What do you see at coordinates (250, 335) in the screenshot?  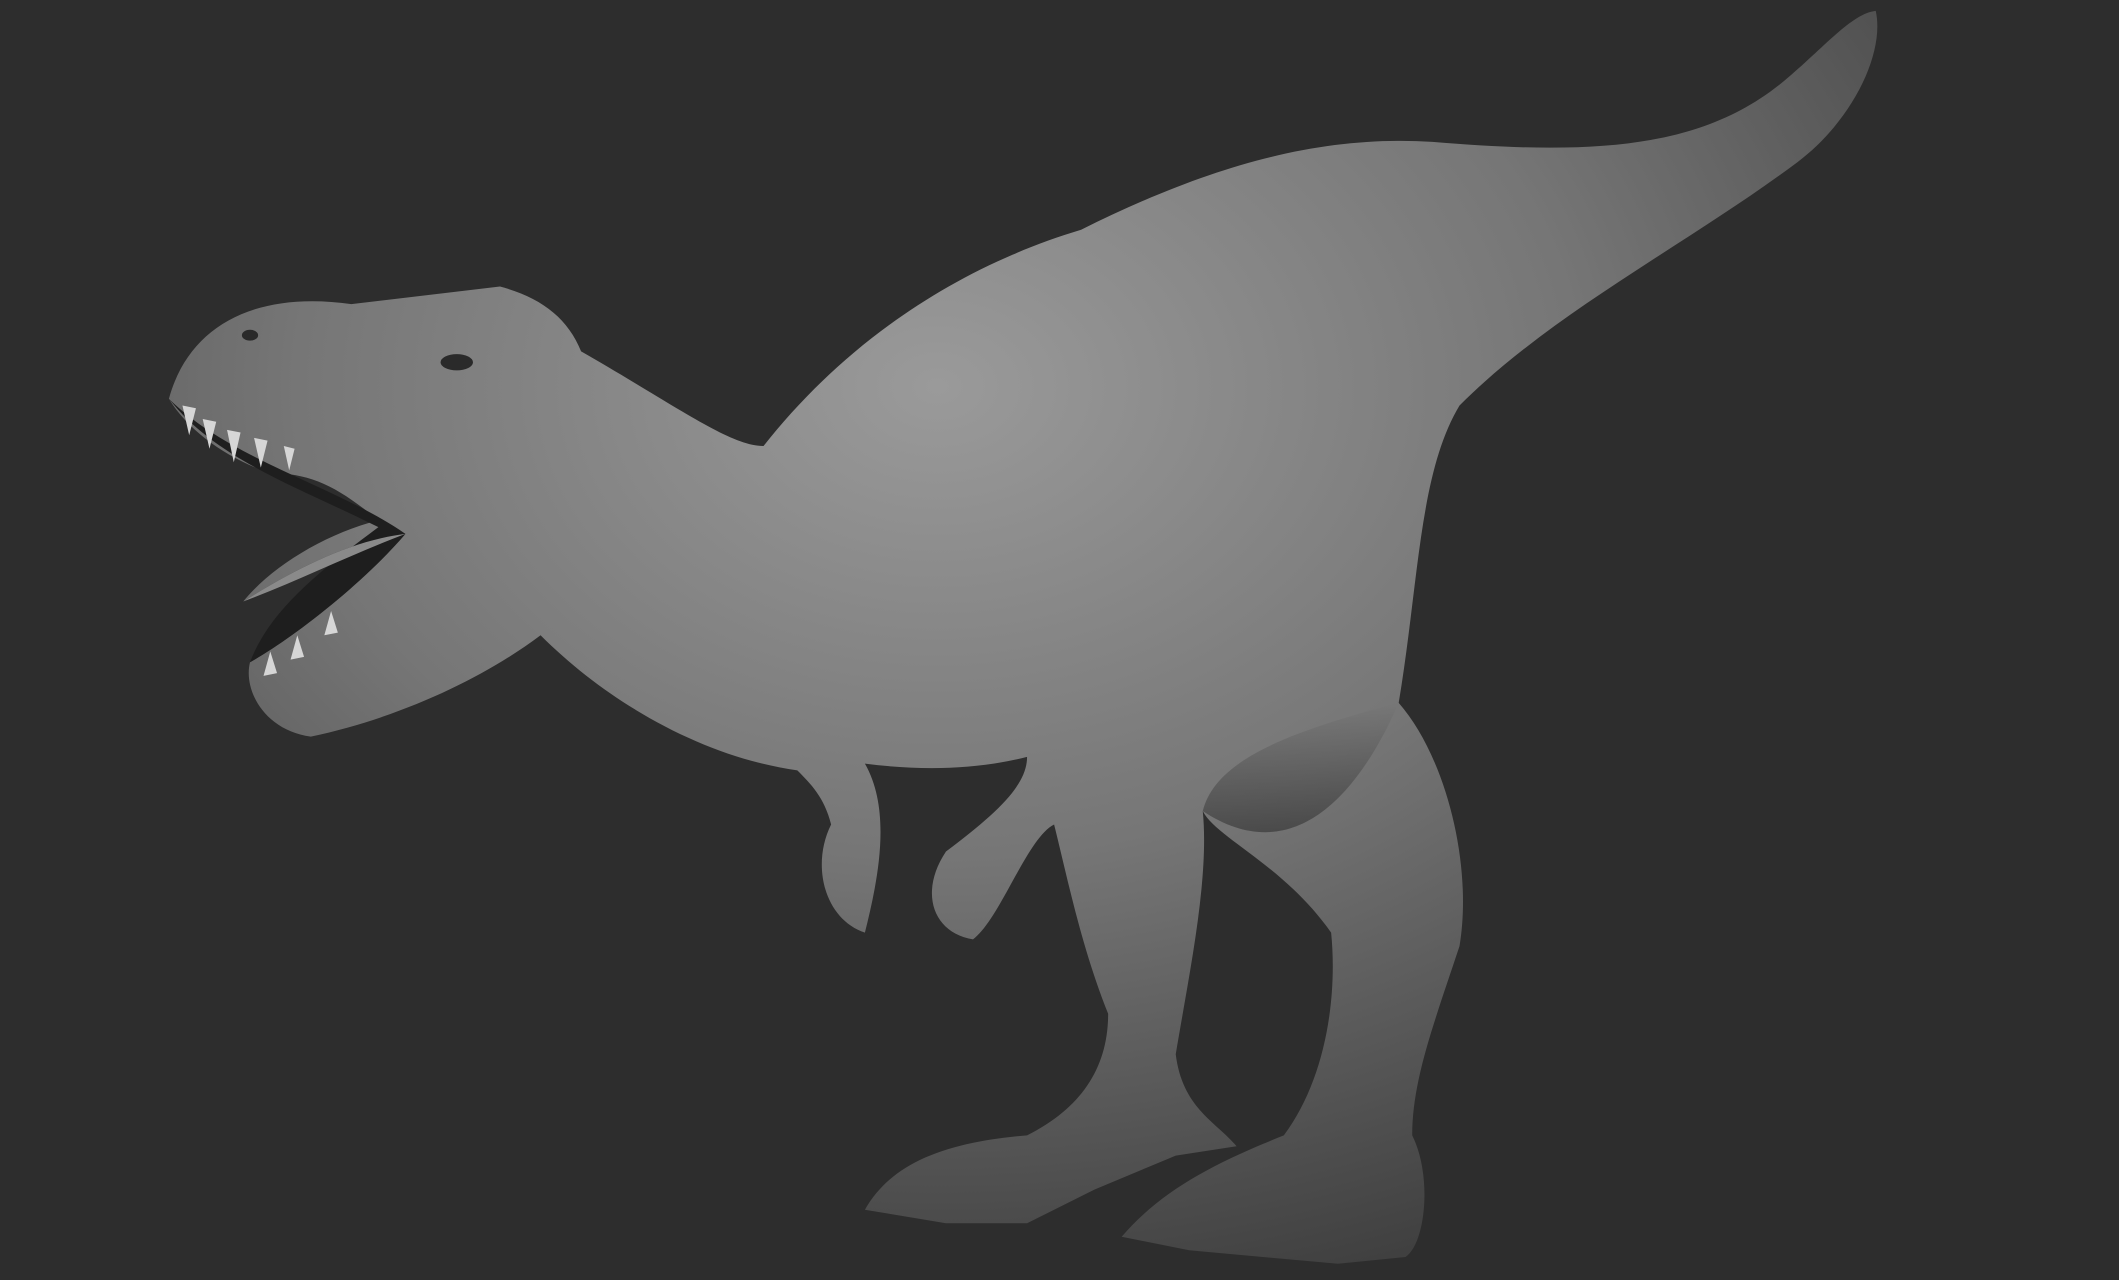 I see `nostril` at bounding box center [250, 335].